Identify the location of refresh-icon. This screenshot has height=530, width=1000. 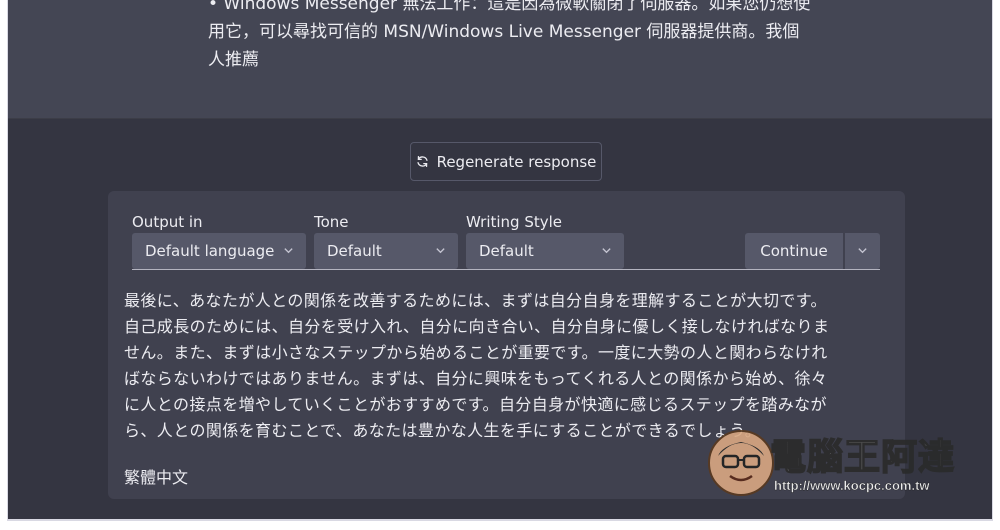
(422, 161).